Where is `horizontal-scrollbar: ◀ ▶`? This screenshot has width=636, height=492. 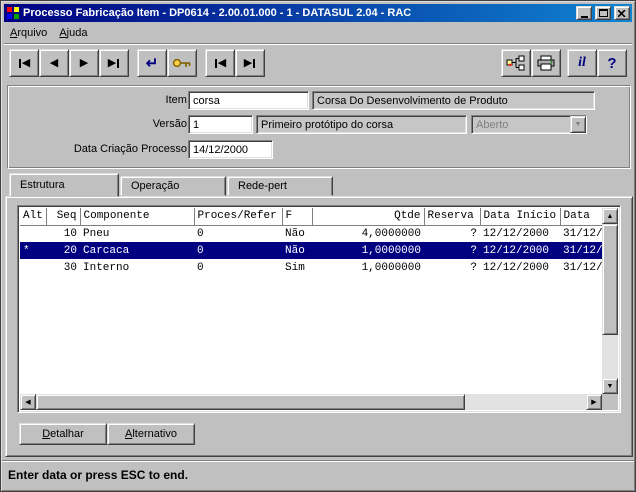
horizontal-scrollbar: ◀ ▶ is located at coordinates (311, 402).